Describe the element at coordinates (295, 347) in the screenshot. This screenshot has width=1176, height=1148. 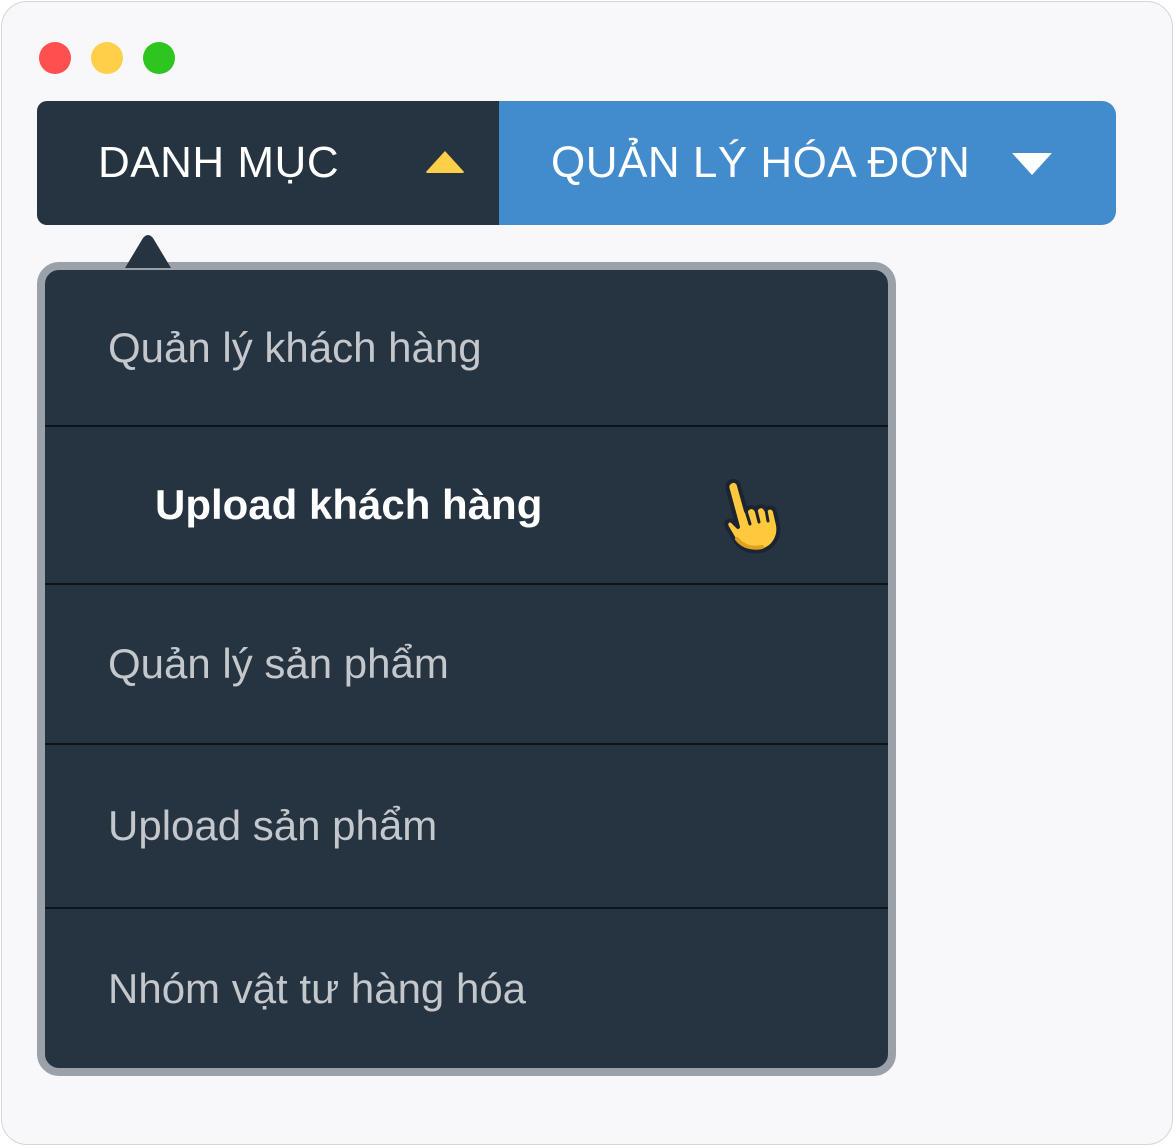
I see `menu-item-label: Quản lý khách hàng` at that location.